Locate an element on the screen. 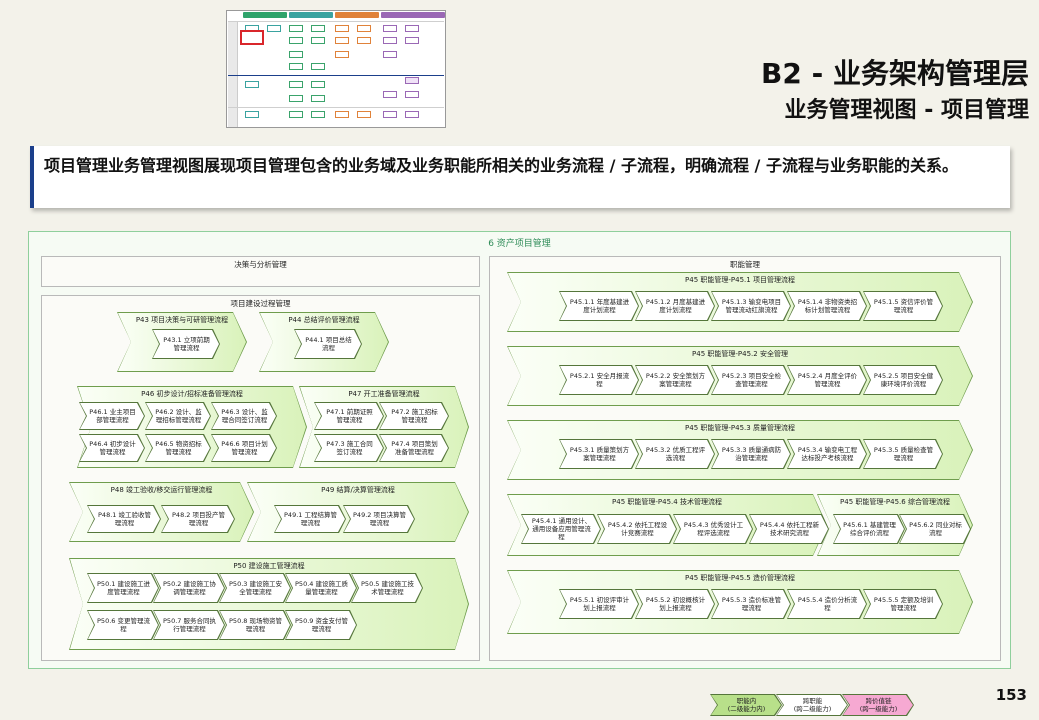 Image resolution: width=1039 pixels, height=720 pixels. subprocess-chevron: P46.6 项目计划管理流程 is located at coordinates (244, 448).